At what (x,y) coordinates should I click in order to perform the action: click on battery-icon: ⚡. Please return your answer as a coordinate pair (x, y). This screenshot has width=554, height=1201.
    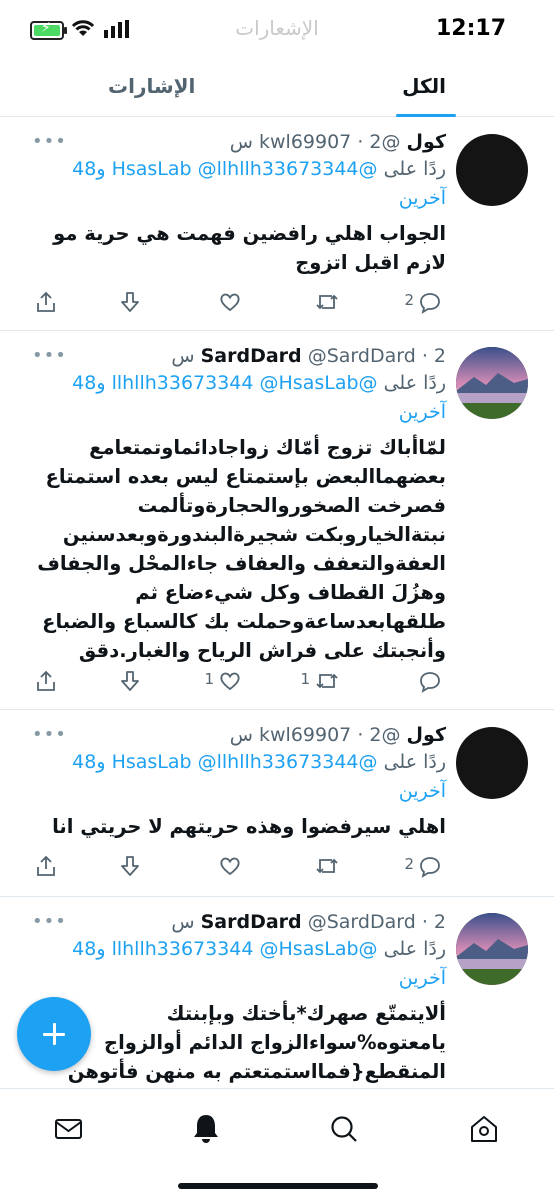
    Looking at the image, I should click on (48, 30).